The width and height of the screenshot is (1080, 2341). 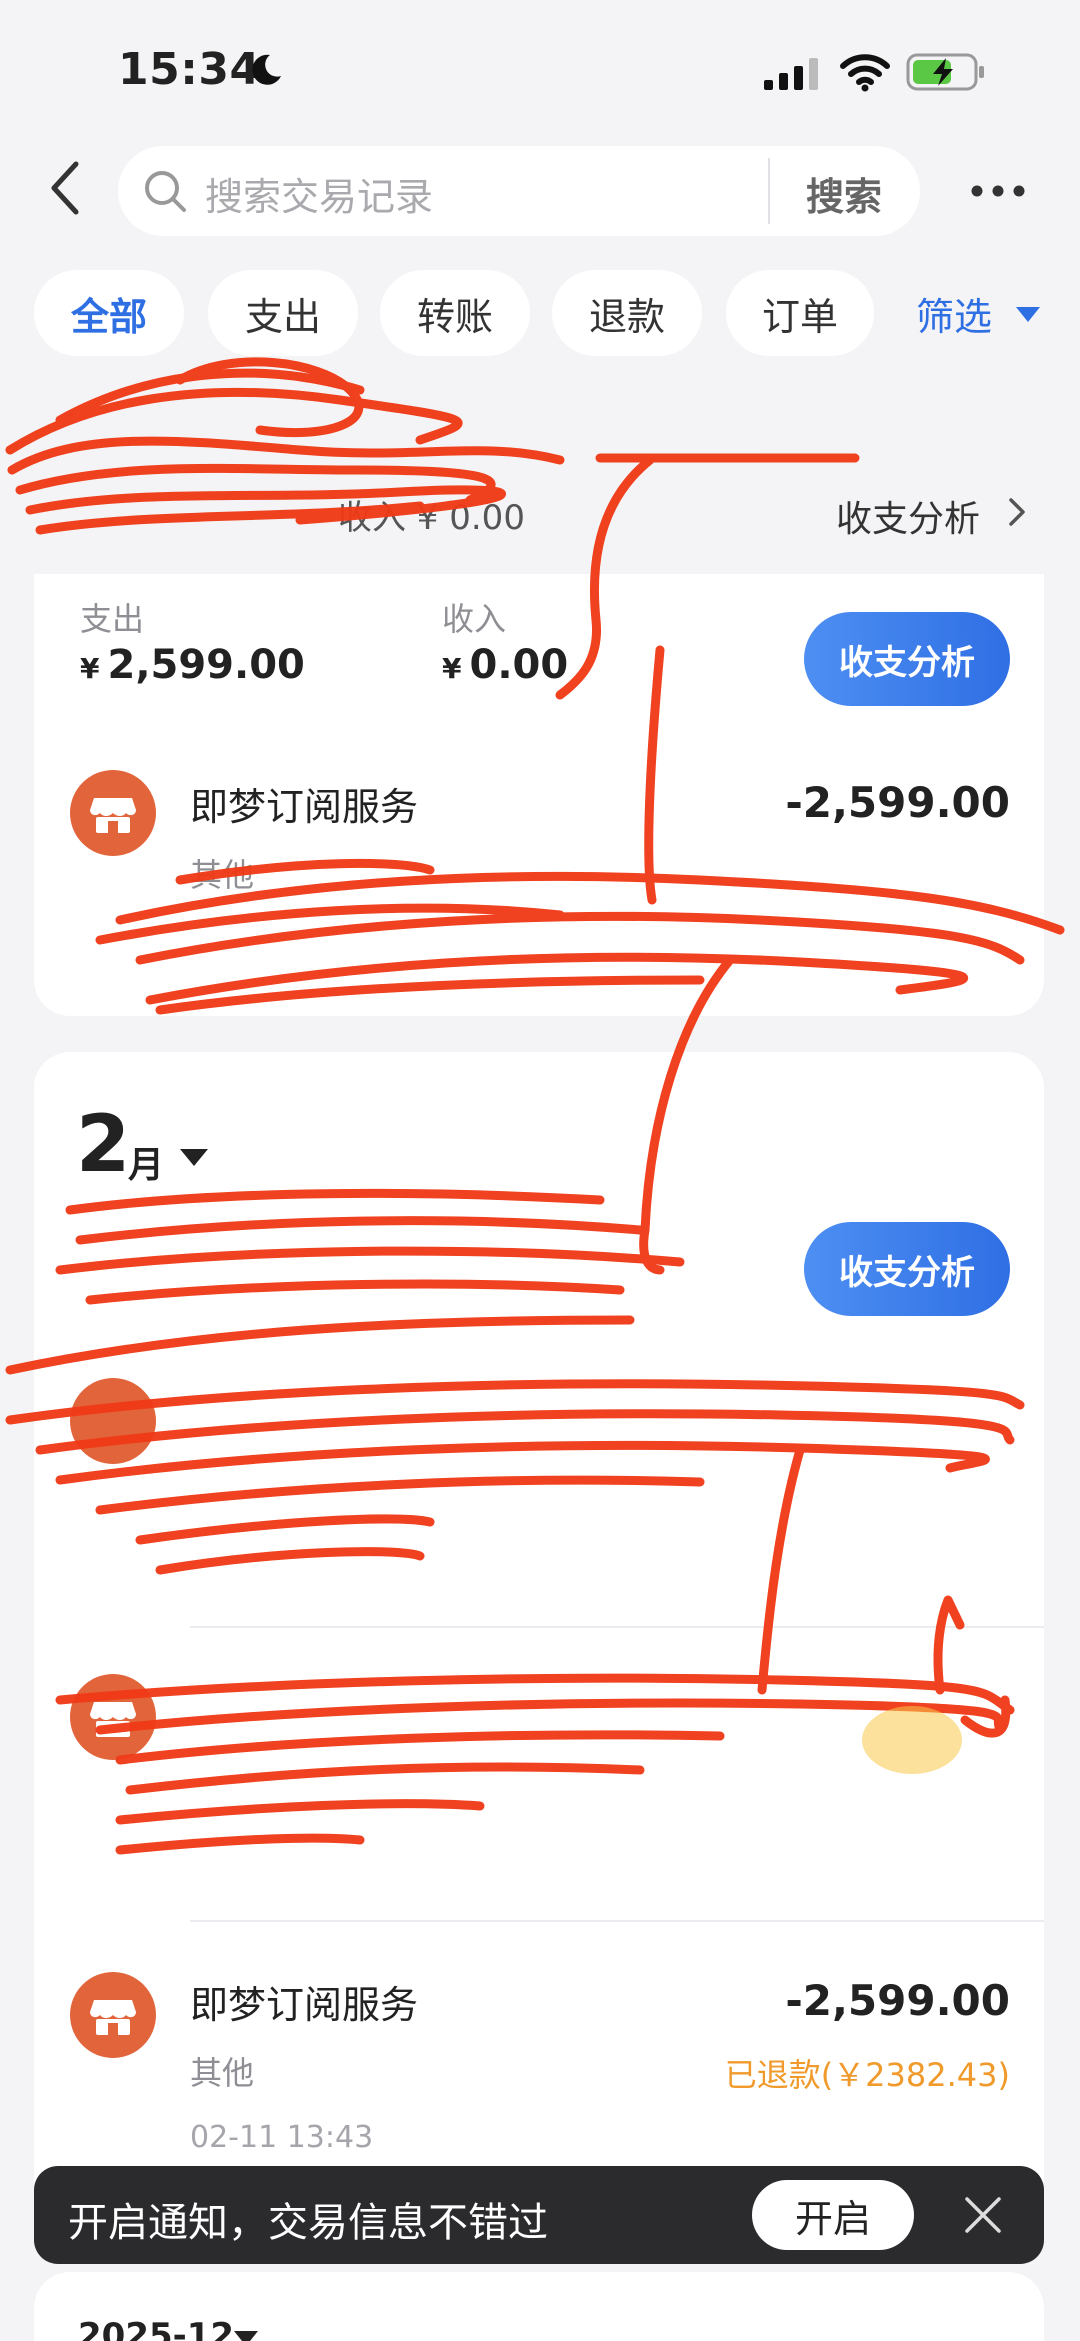 What do you see at coordinates (998, 191) in the screenshot?
I see `more-options-icon` at bounding box center [998, 191].